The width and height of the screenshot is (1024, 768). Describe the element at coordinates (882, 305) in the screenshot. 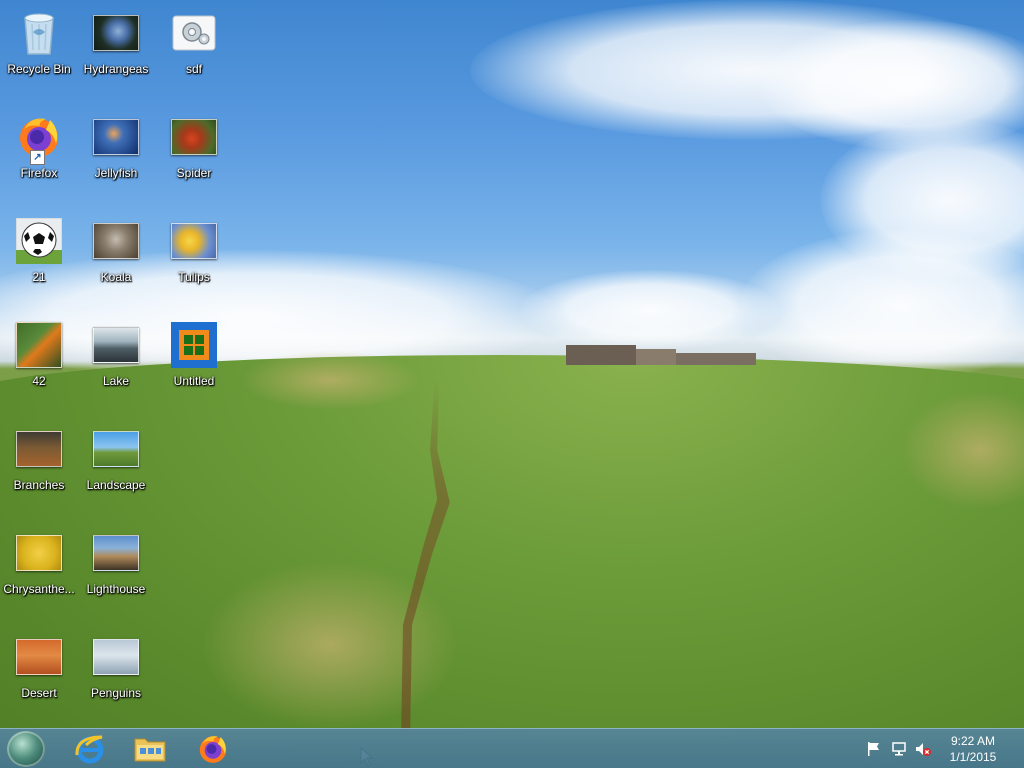

I see `cloud` at that location.